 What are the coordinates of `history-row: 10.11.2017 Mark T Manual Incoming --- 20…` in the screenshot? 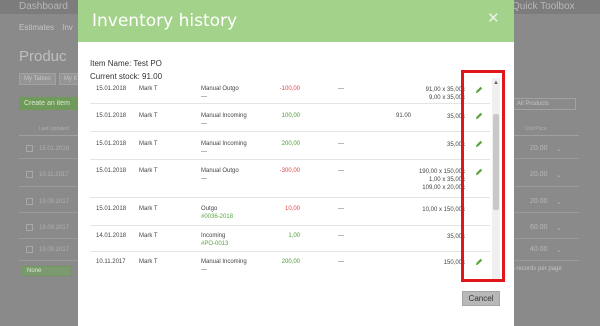 It's located at (290, 266).